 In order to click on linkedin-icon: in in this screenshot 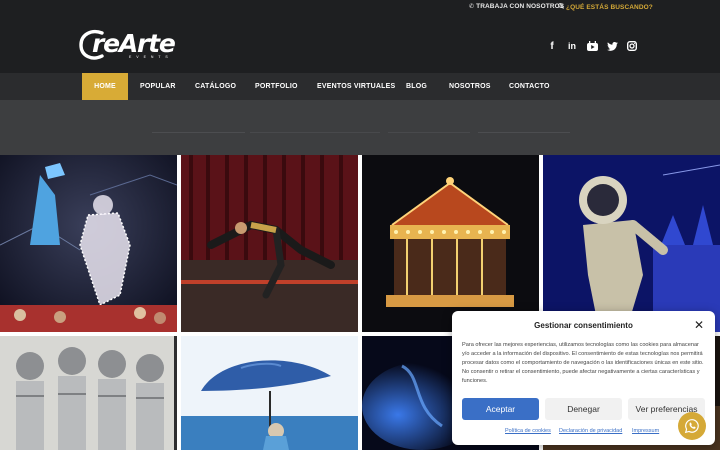, I will do `click(572, 46)`.